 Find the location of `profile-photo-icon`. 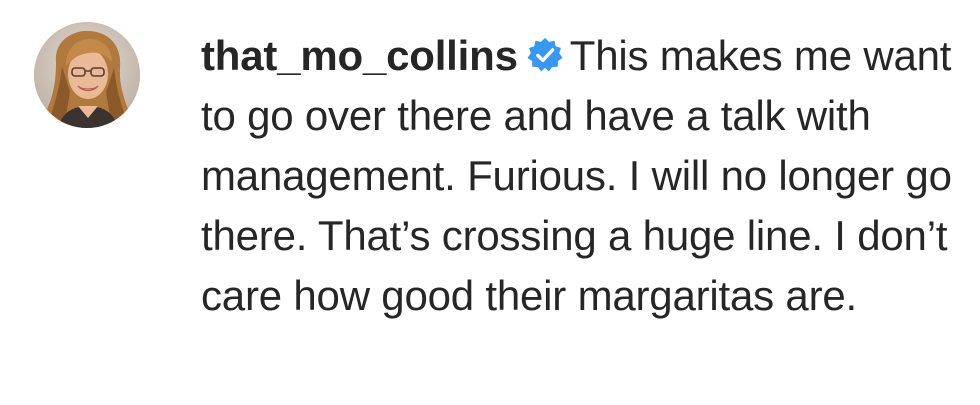

profile-photo-icon is located at coordinates (87, 75).